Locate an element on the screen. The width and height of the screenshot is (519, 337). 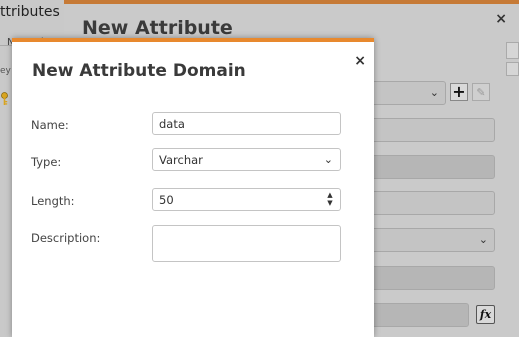
key-icon is located at coordinates (4, 98).